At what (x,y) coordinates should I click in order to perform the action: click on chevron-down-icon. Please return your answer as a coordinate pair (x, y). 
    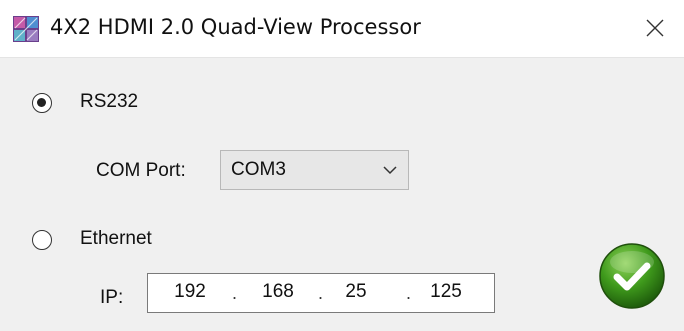
    Looking at the image, I should click on (390, 170).